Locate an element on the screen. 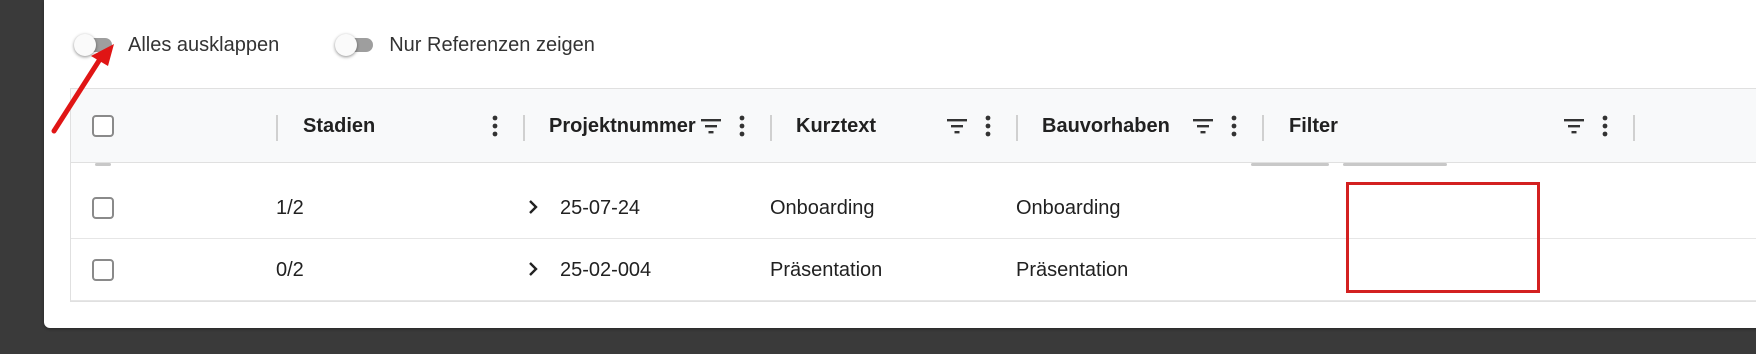 This screenshot has height=354, width=1756. column-header-bauvorhaben: Bauvorhaben is located at coordinates (1106, 126).